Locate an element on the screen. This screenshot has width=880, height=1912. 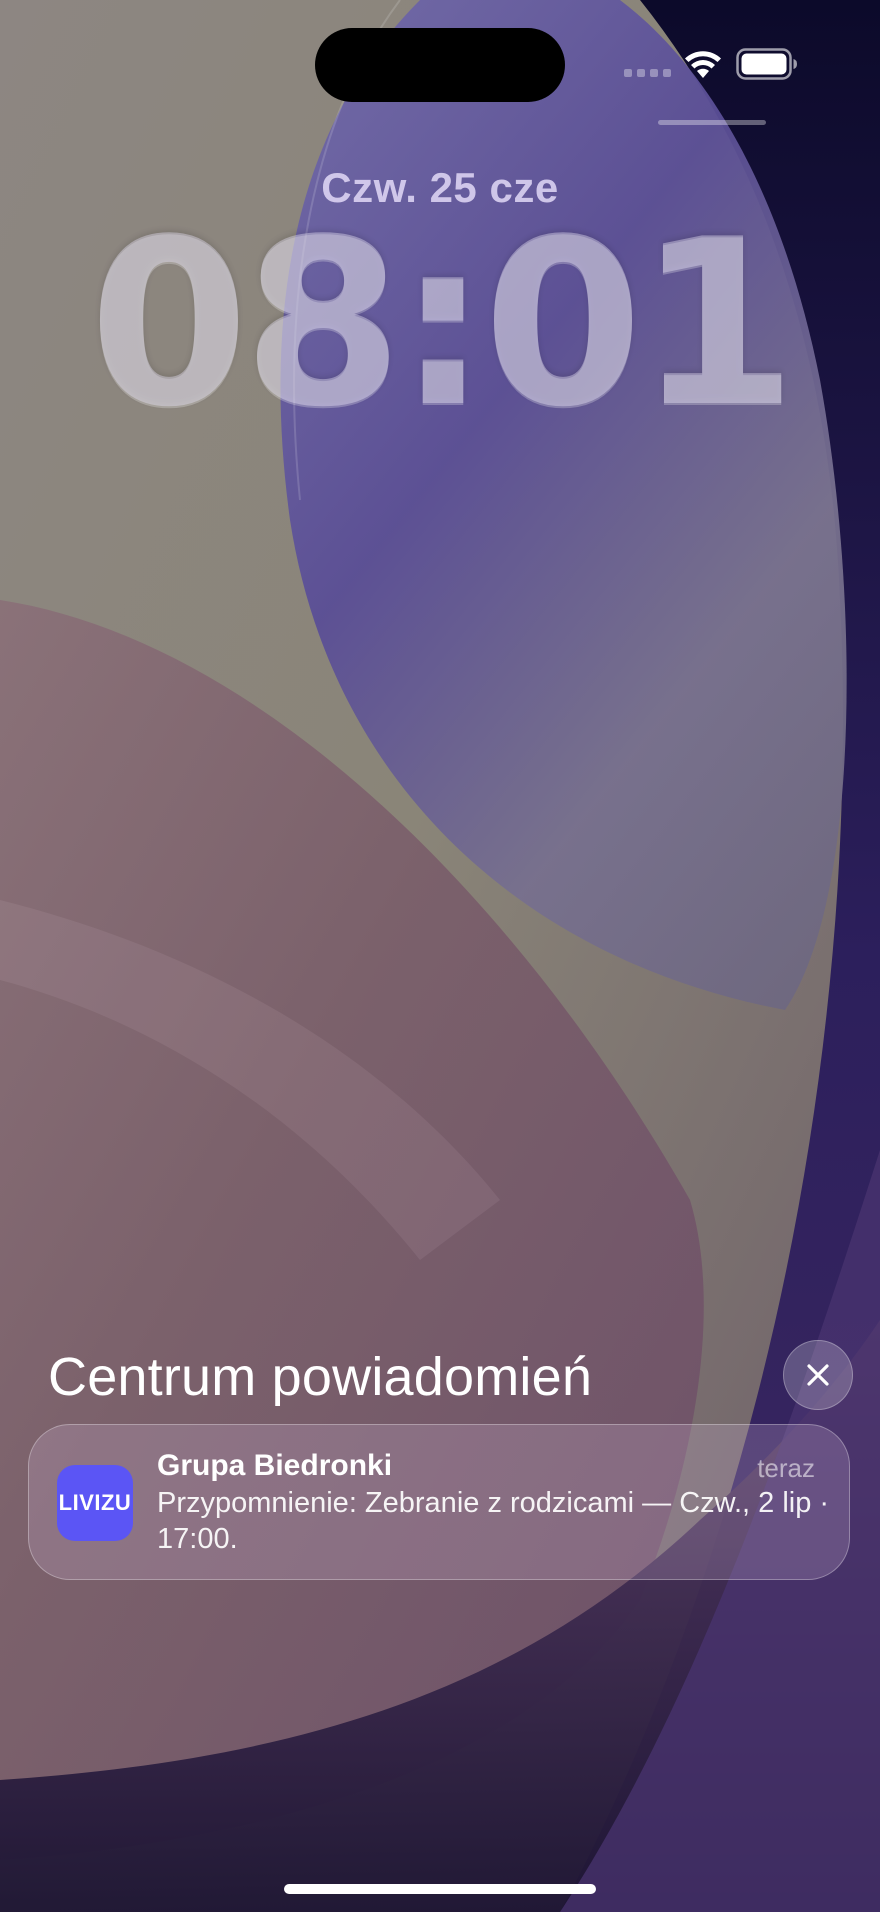
top-handle is located at coordinates (712, 122).